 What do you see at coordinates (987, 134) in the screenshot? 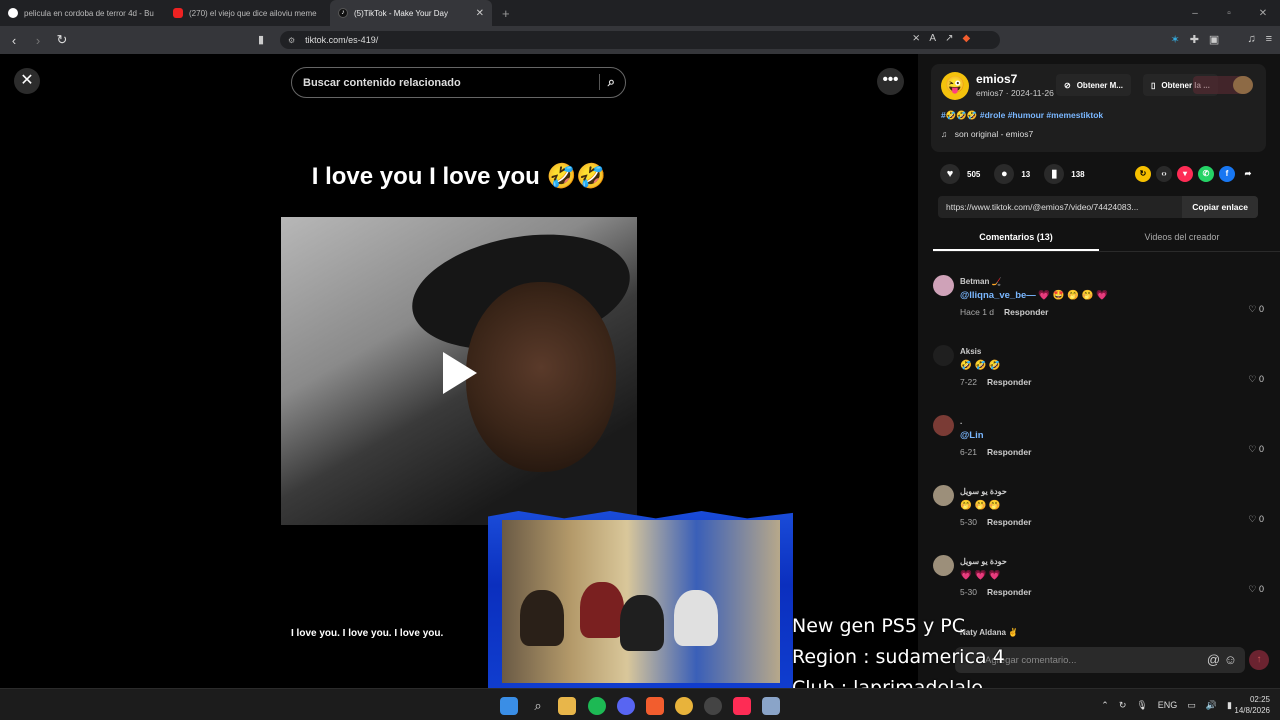
I see `post-sound: ♫ son original - emios7` at bounding box center [987, 134].